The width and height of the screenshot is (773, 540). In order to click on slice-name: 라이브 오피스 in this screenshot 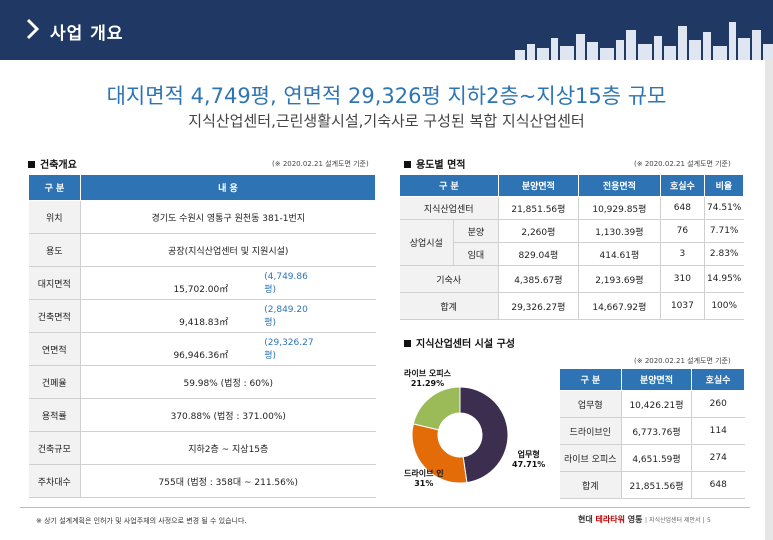, I will do `click(427, 373)`.